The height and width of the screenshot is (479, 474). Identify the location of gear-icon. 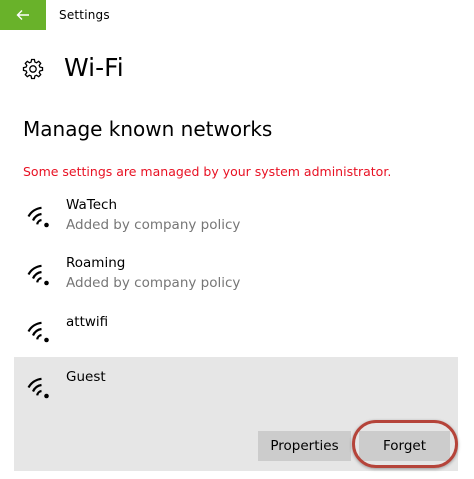
(33, 69).